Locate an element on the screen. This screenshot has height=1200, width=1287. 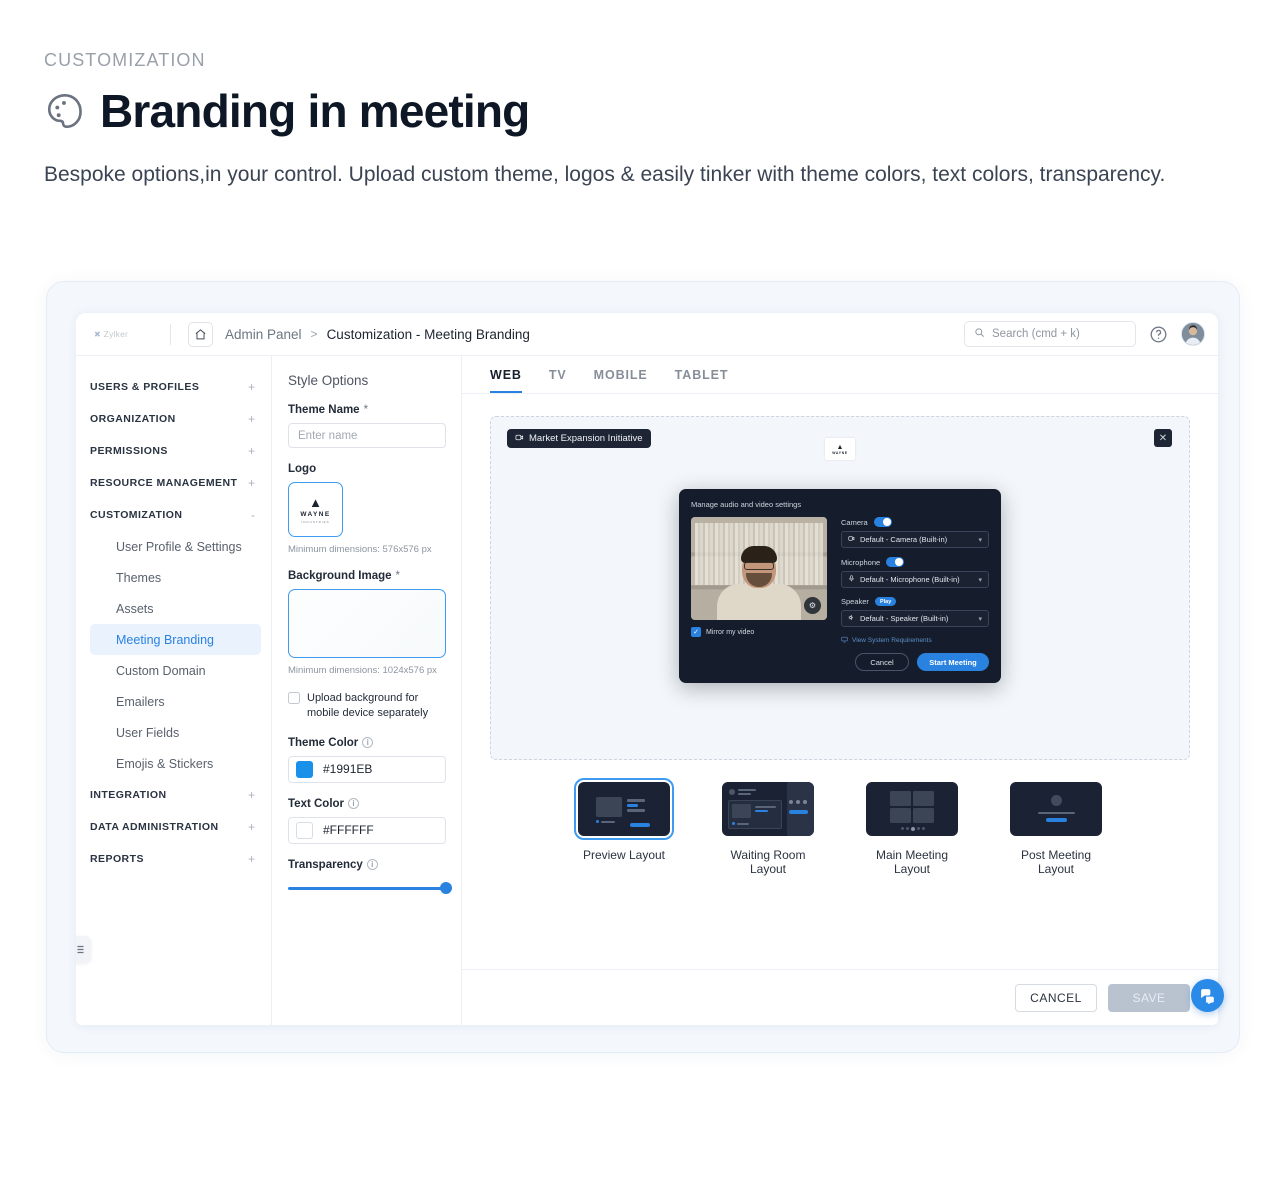
sidebar-item-user-profile-settings: User Profile & Settings is located at coordinates (175, 546).